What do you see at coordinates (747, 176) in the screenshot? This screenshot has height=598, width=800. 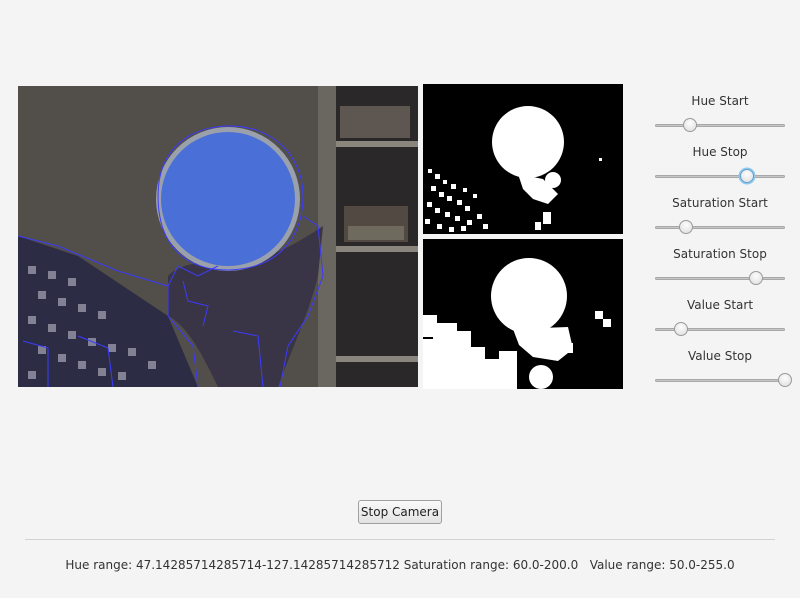 I see `hue-stop-thumb` at bounding box center [747, 176].